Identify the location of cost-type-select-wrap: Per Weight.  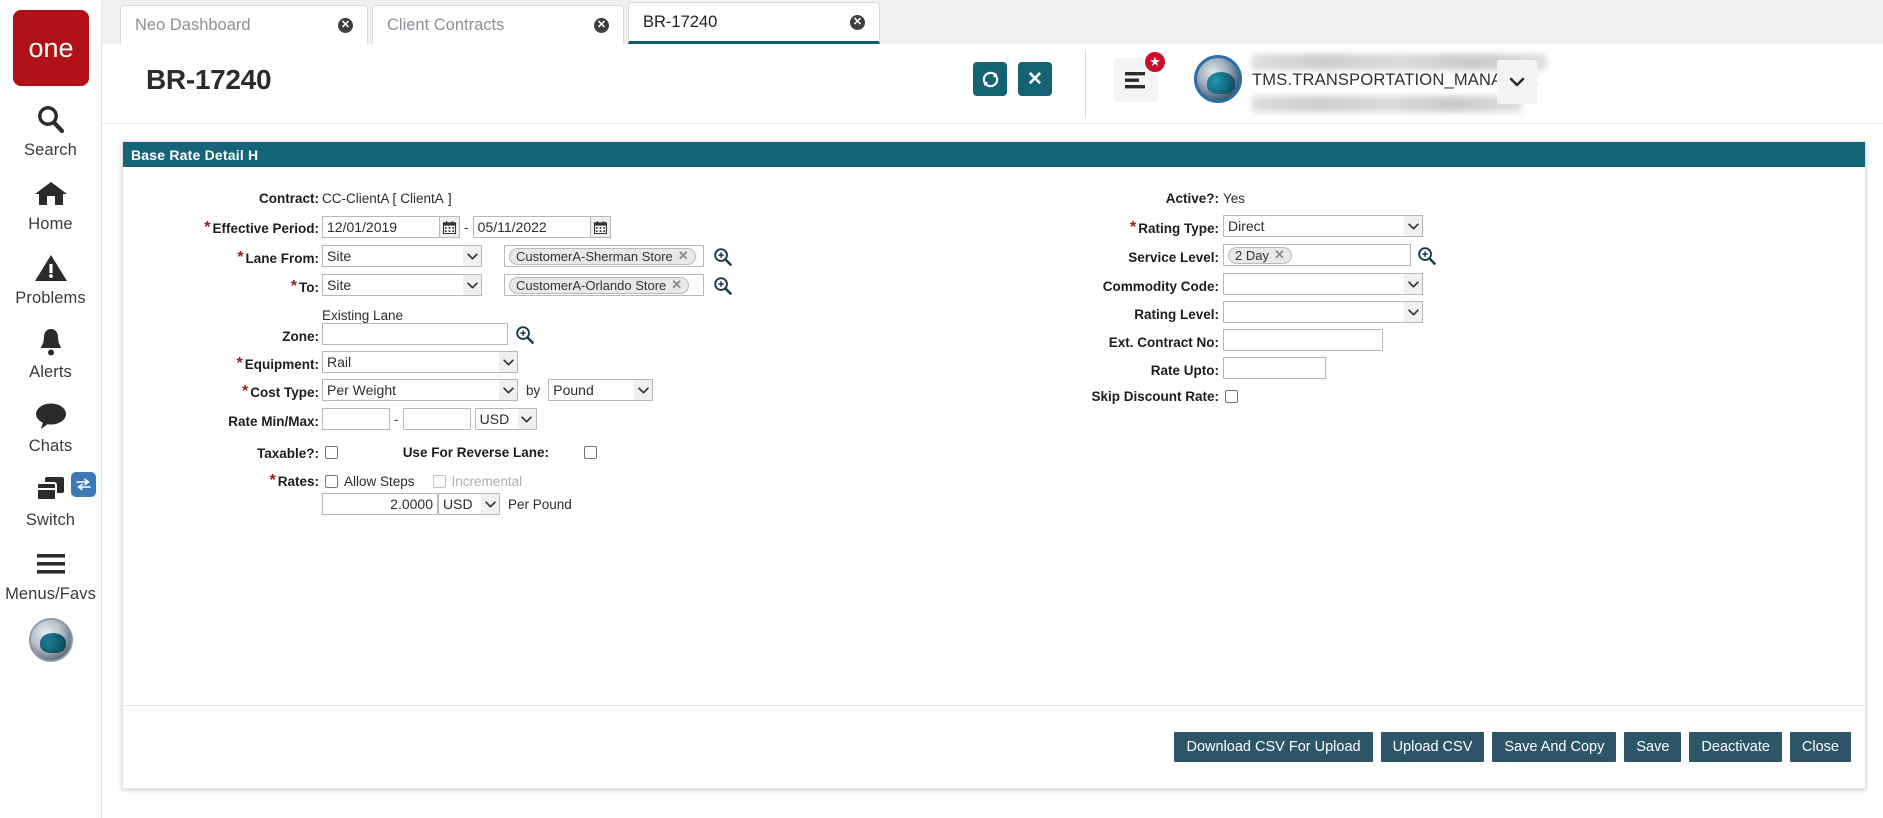
(420, 390).